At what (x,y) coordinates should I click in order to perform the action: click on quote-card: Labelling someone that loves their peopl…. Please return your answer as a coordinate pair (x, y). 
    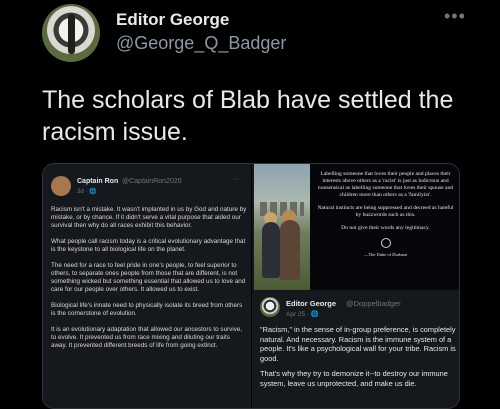
    Looking at the image, I should click on (384, 227).